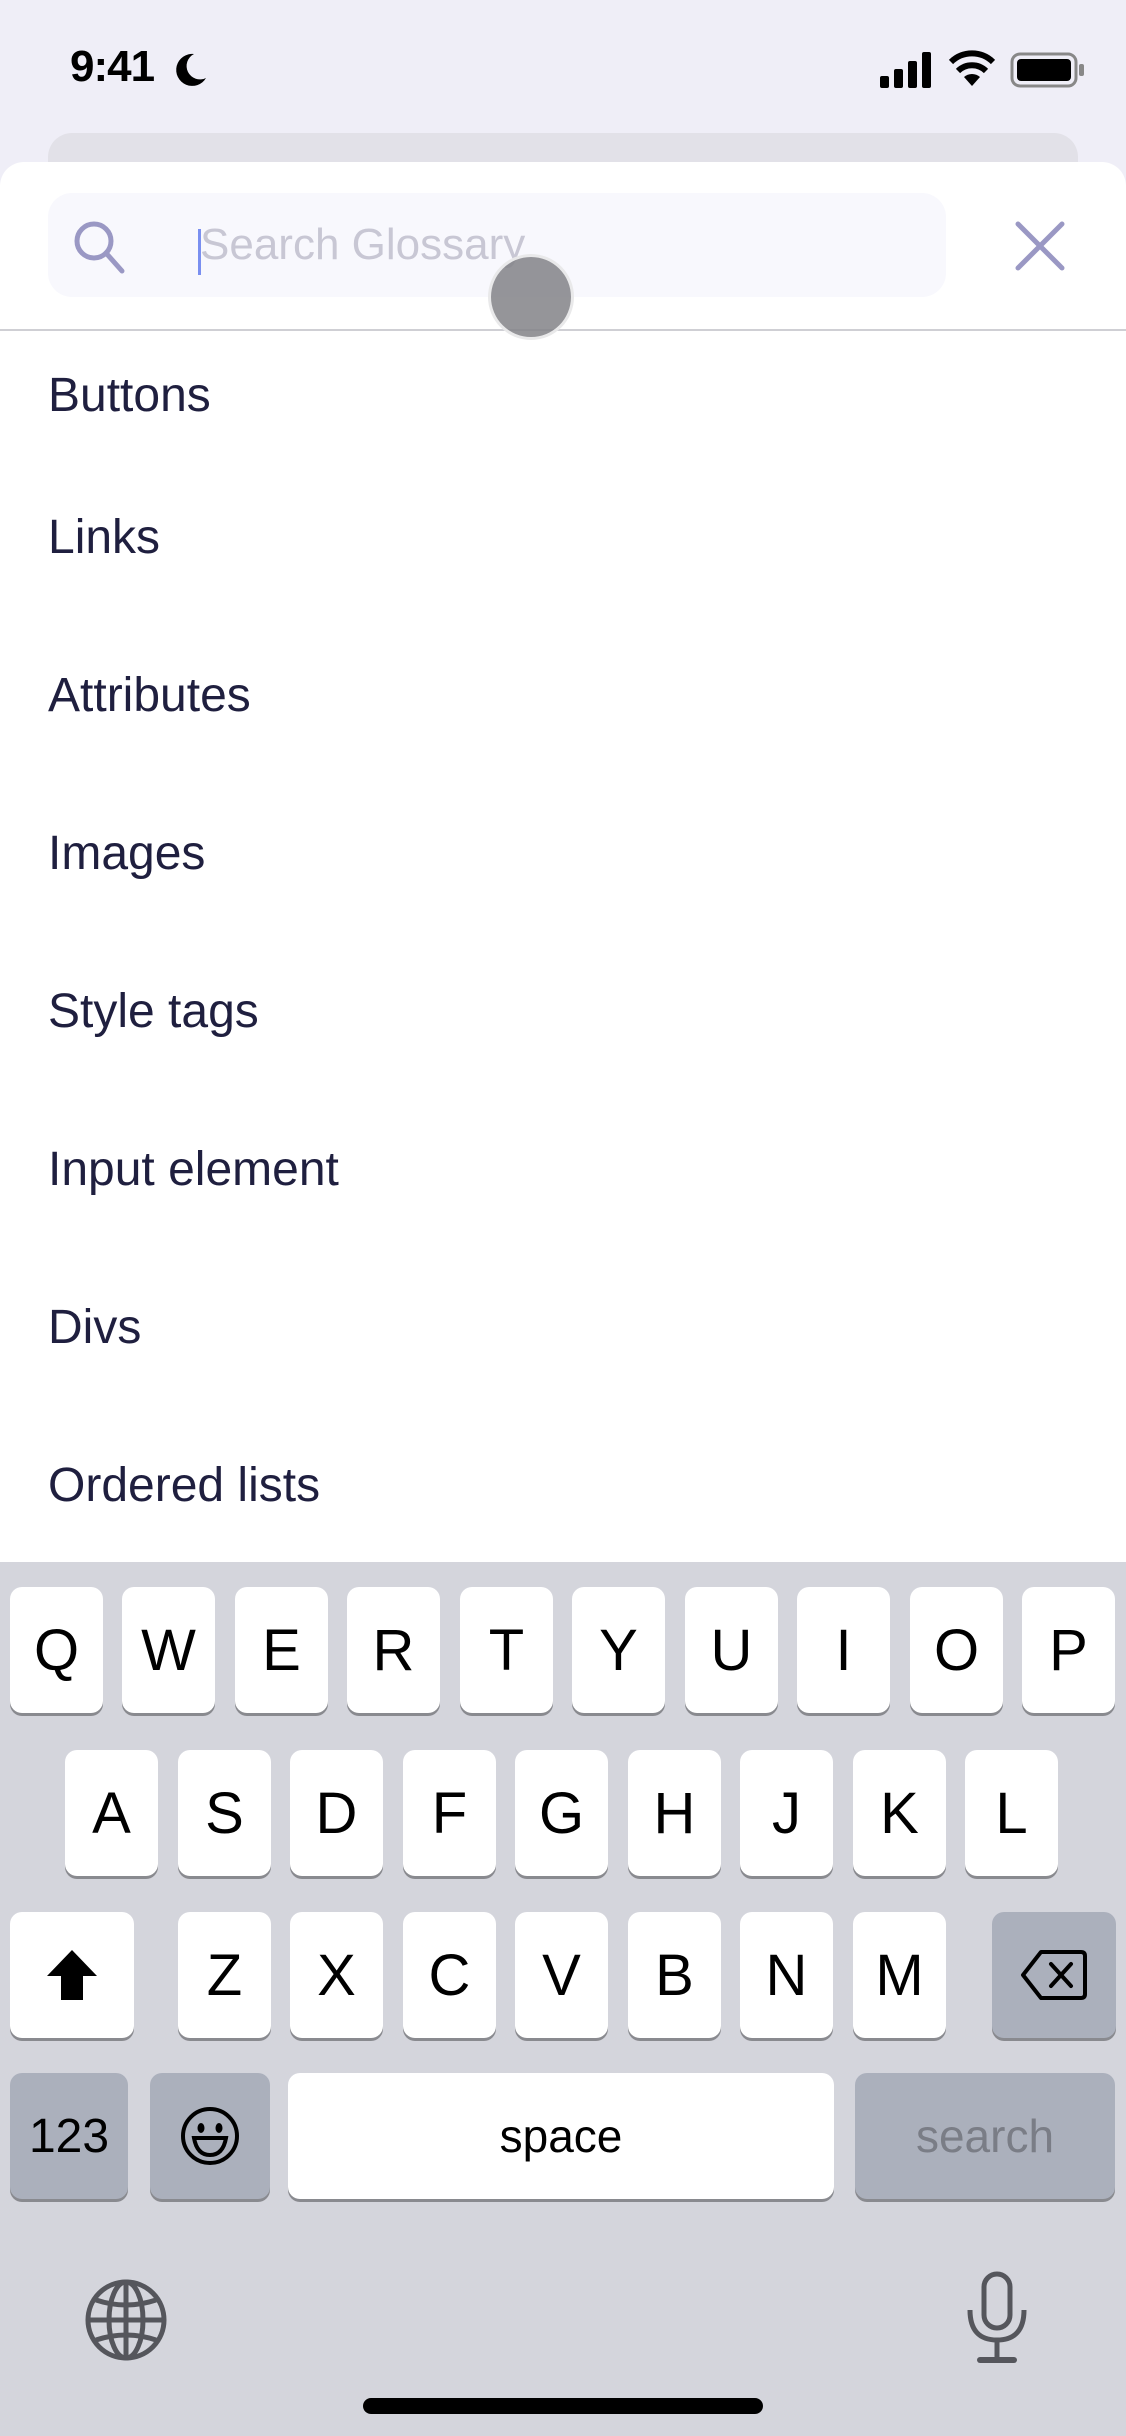 The image size is (1126, 2436). Describe the element at coordinates (127, 853) in the screenshot. I see `list-item-label: Images` at that location.